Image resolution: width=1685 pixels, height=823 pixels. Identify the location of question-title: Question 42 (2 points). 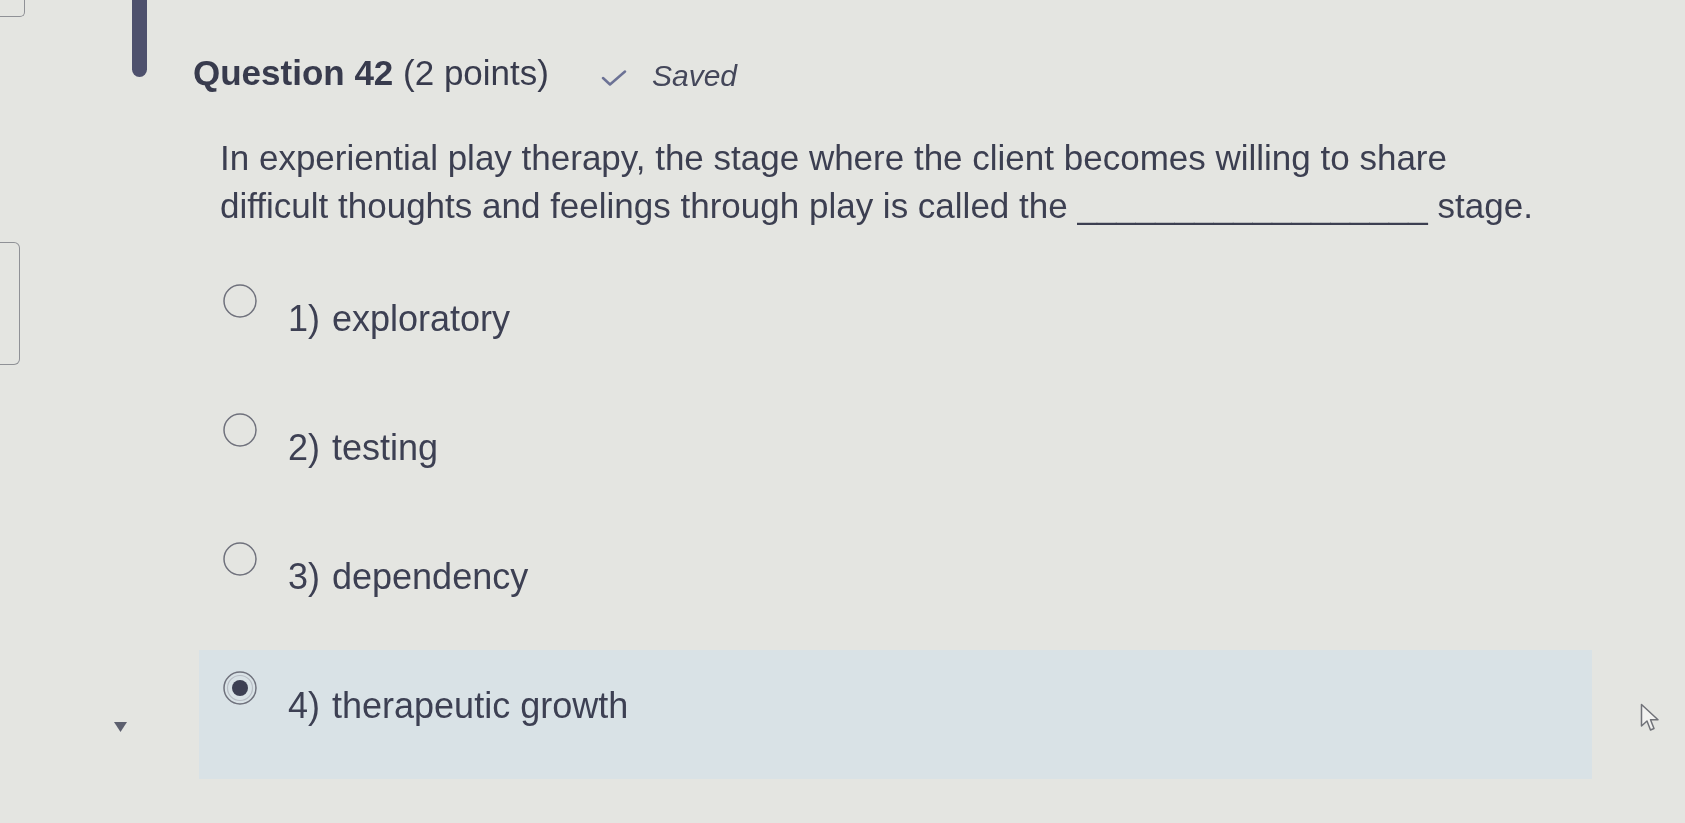
(371, 73).